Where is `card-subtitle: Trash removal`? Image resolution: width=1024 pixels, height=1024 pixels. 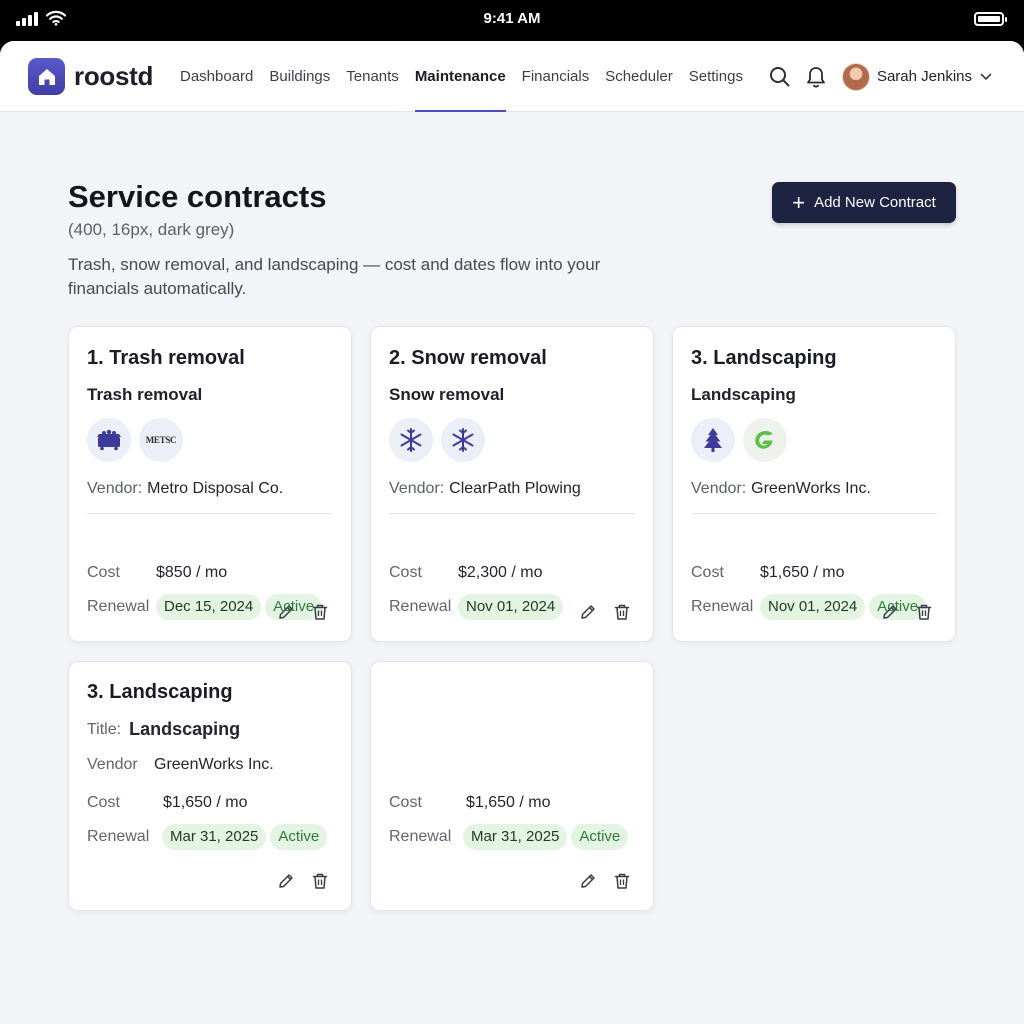 card-subtitle: Trash removal is located at coordinates (145, 394).